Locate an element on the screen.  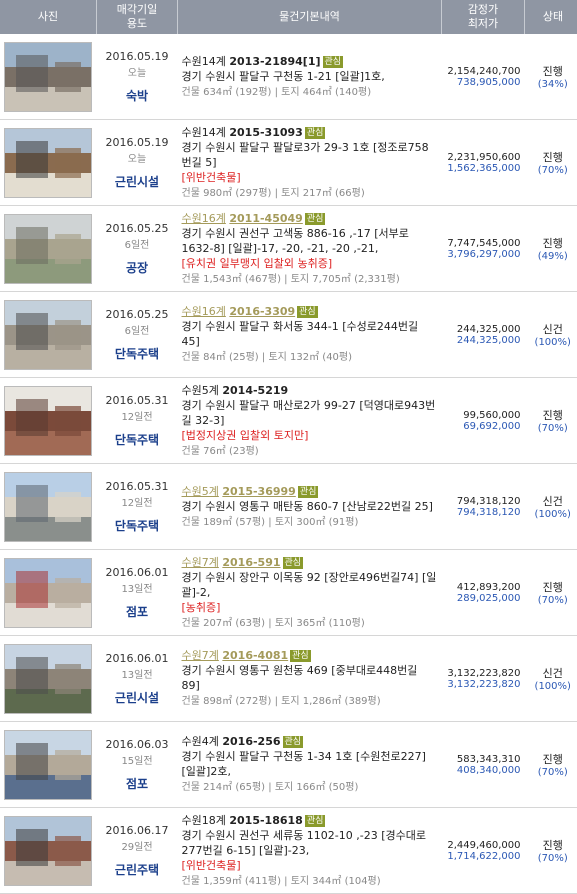
case-number-link: 2015-18618 is located at coordinates (265, 820).